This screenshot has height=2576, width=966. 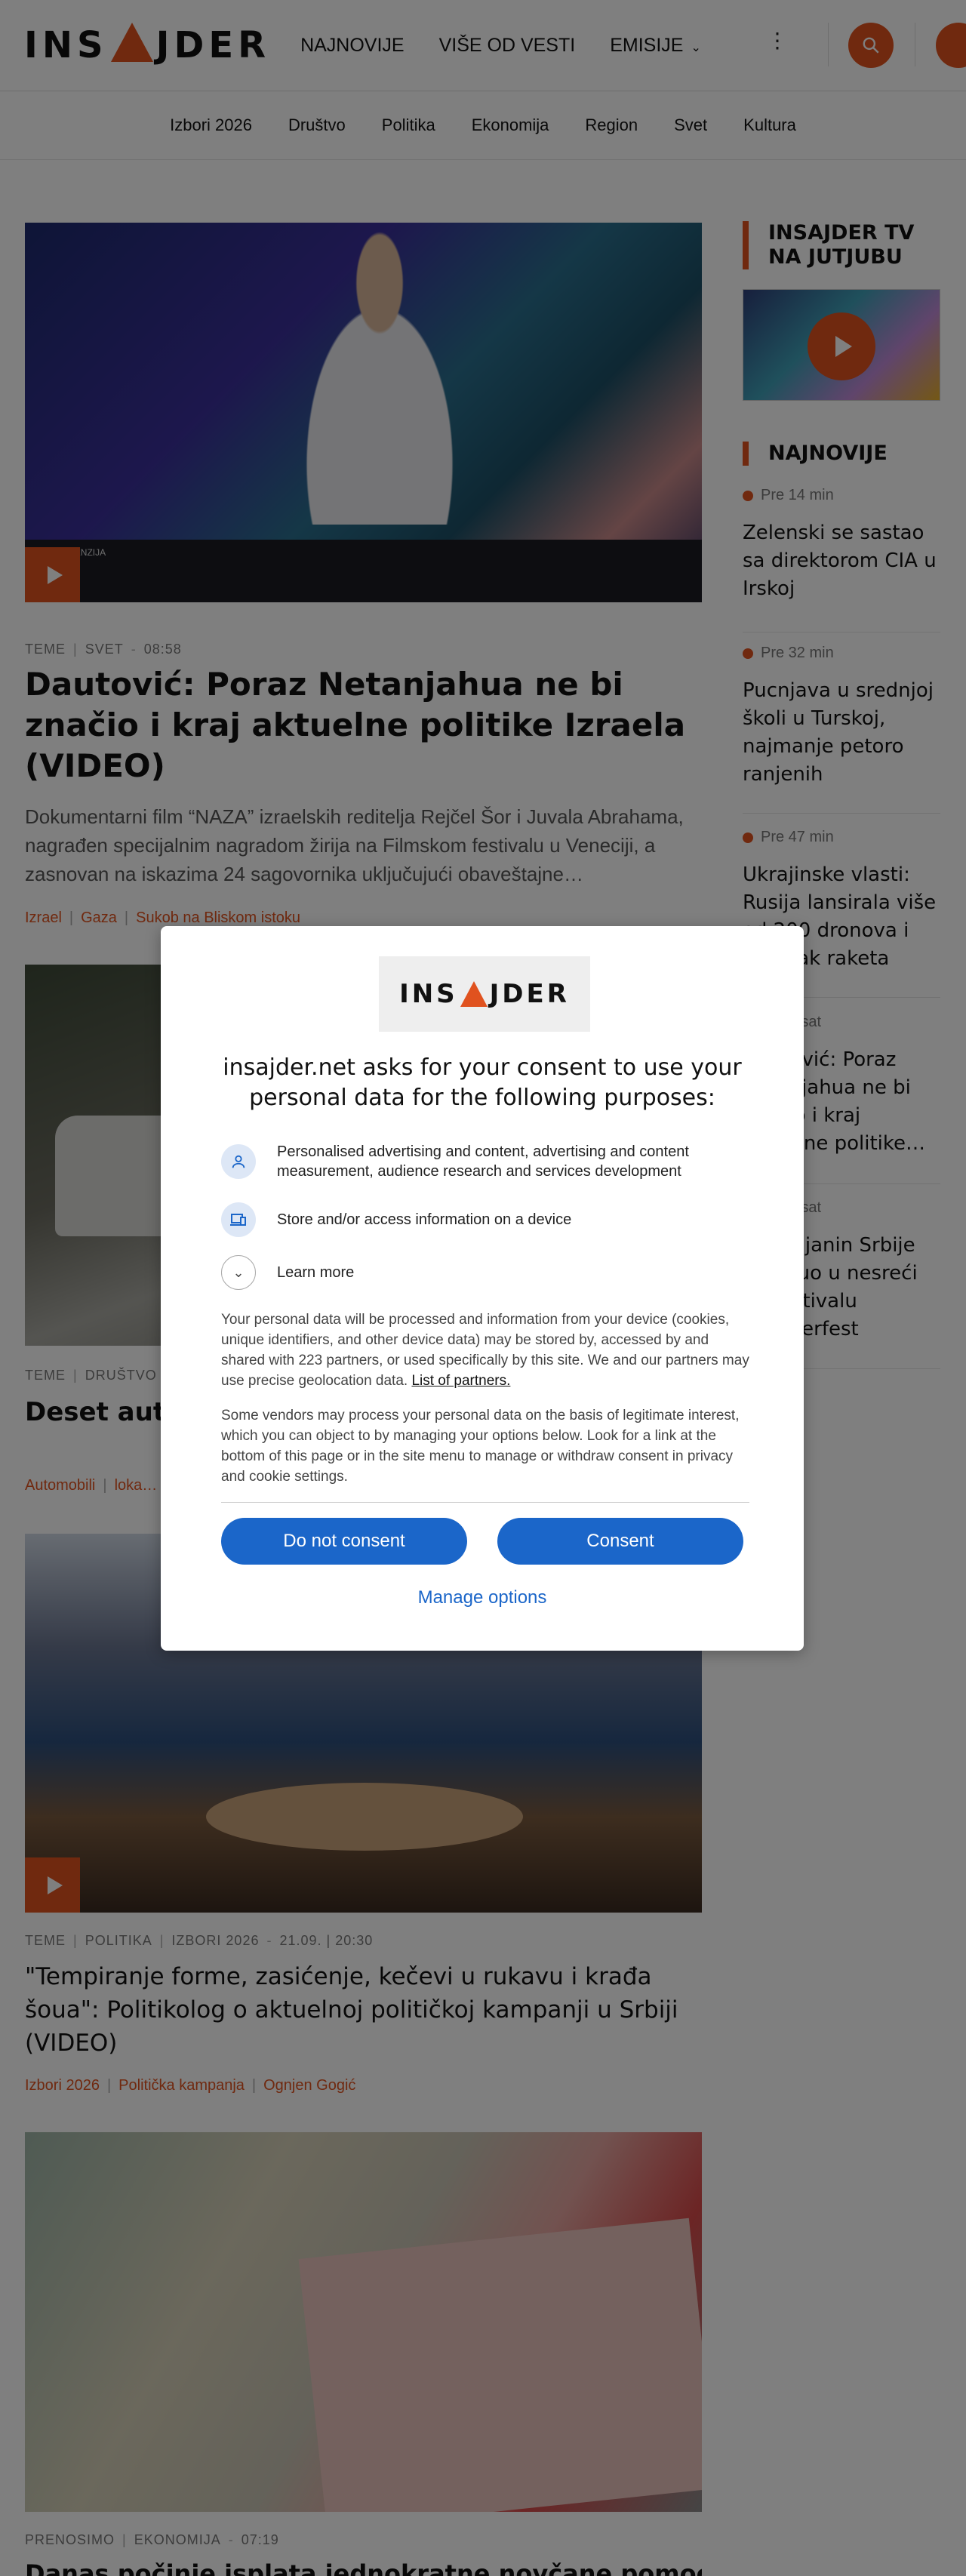 What do you see at coordinates (485, 1272) in the screenshot?
I see `learn-more-toggle: ⌄ Learn more` at bounding box center [485, 1272].